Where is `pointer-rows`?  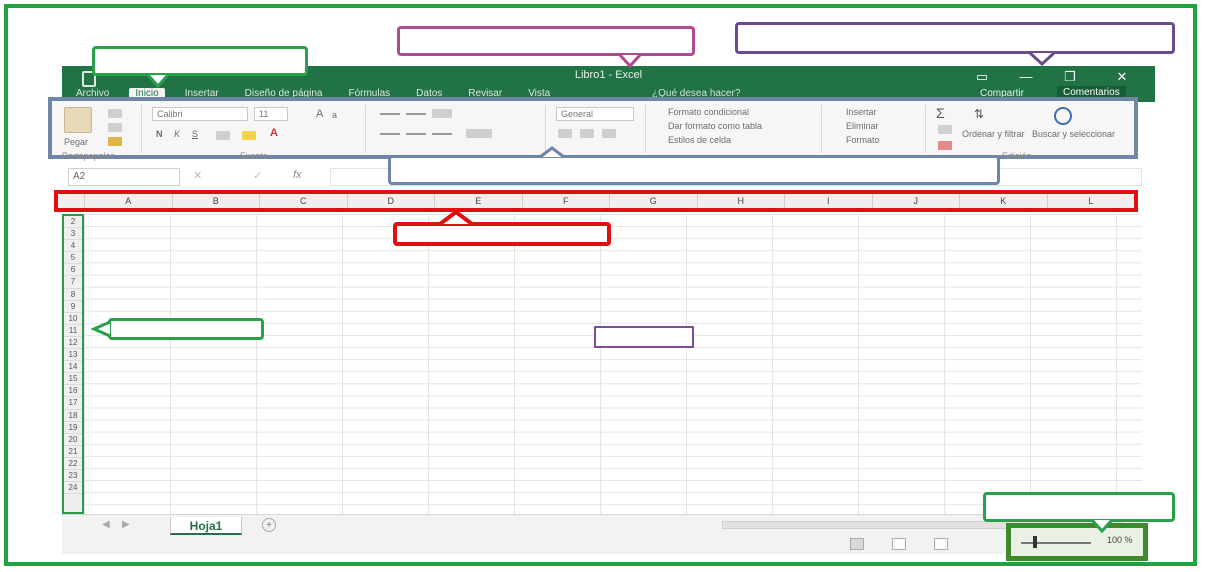 pointer-rows is located at coordinates (100, 329).